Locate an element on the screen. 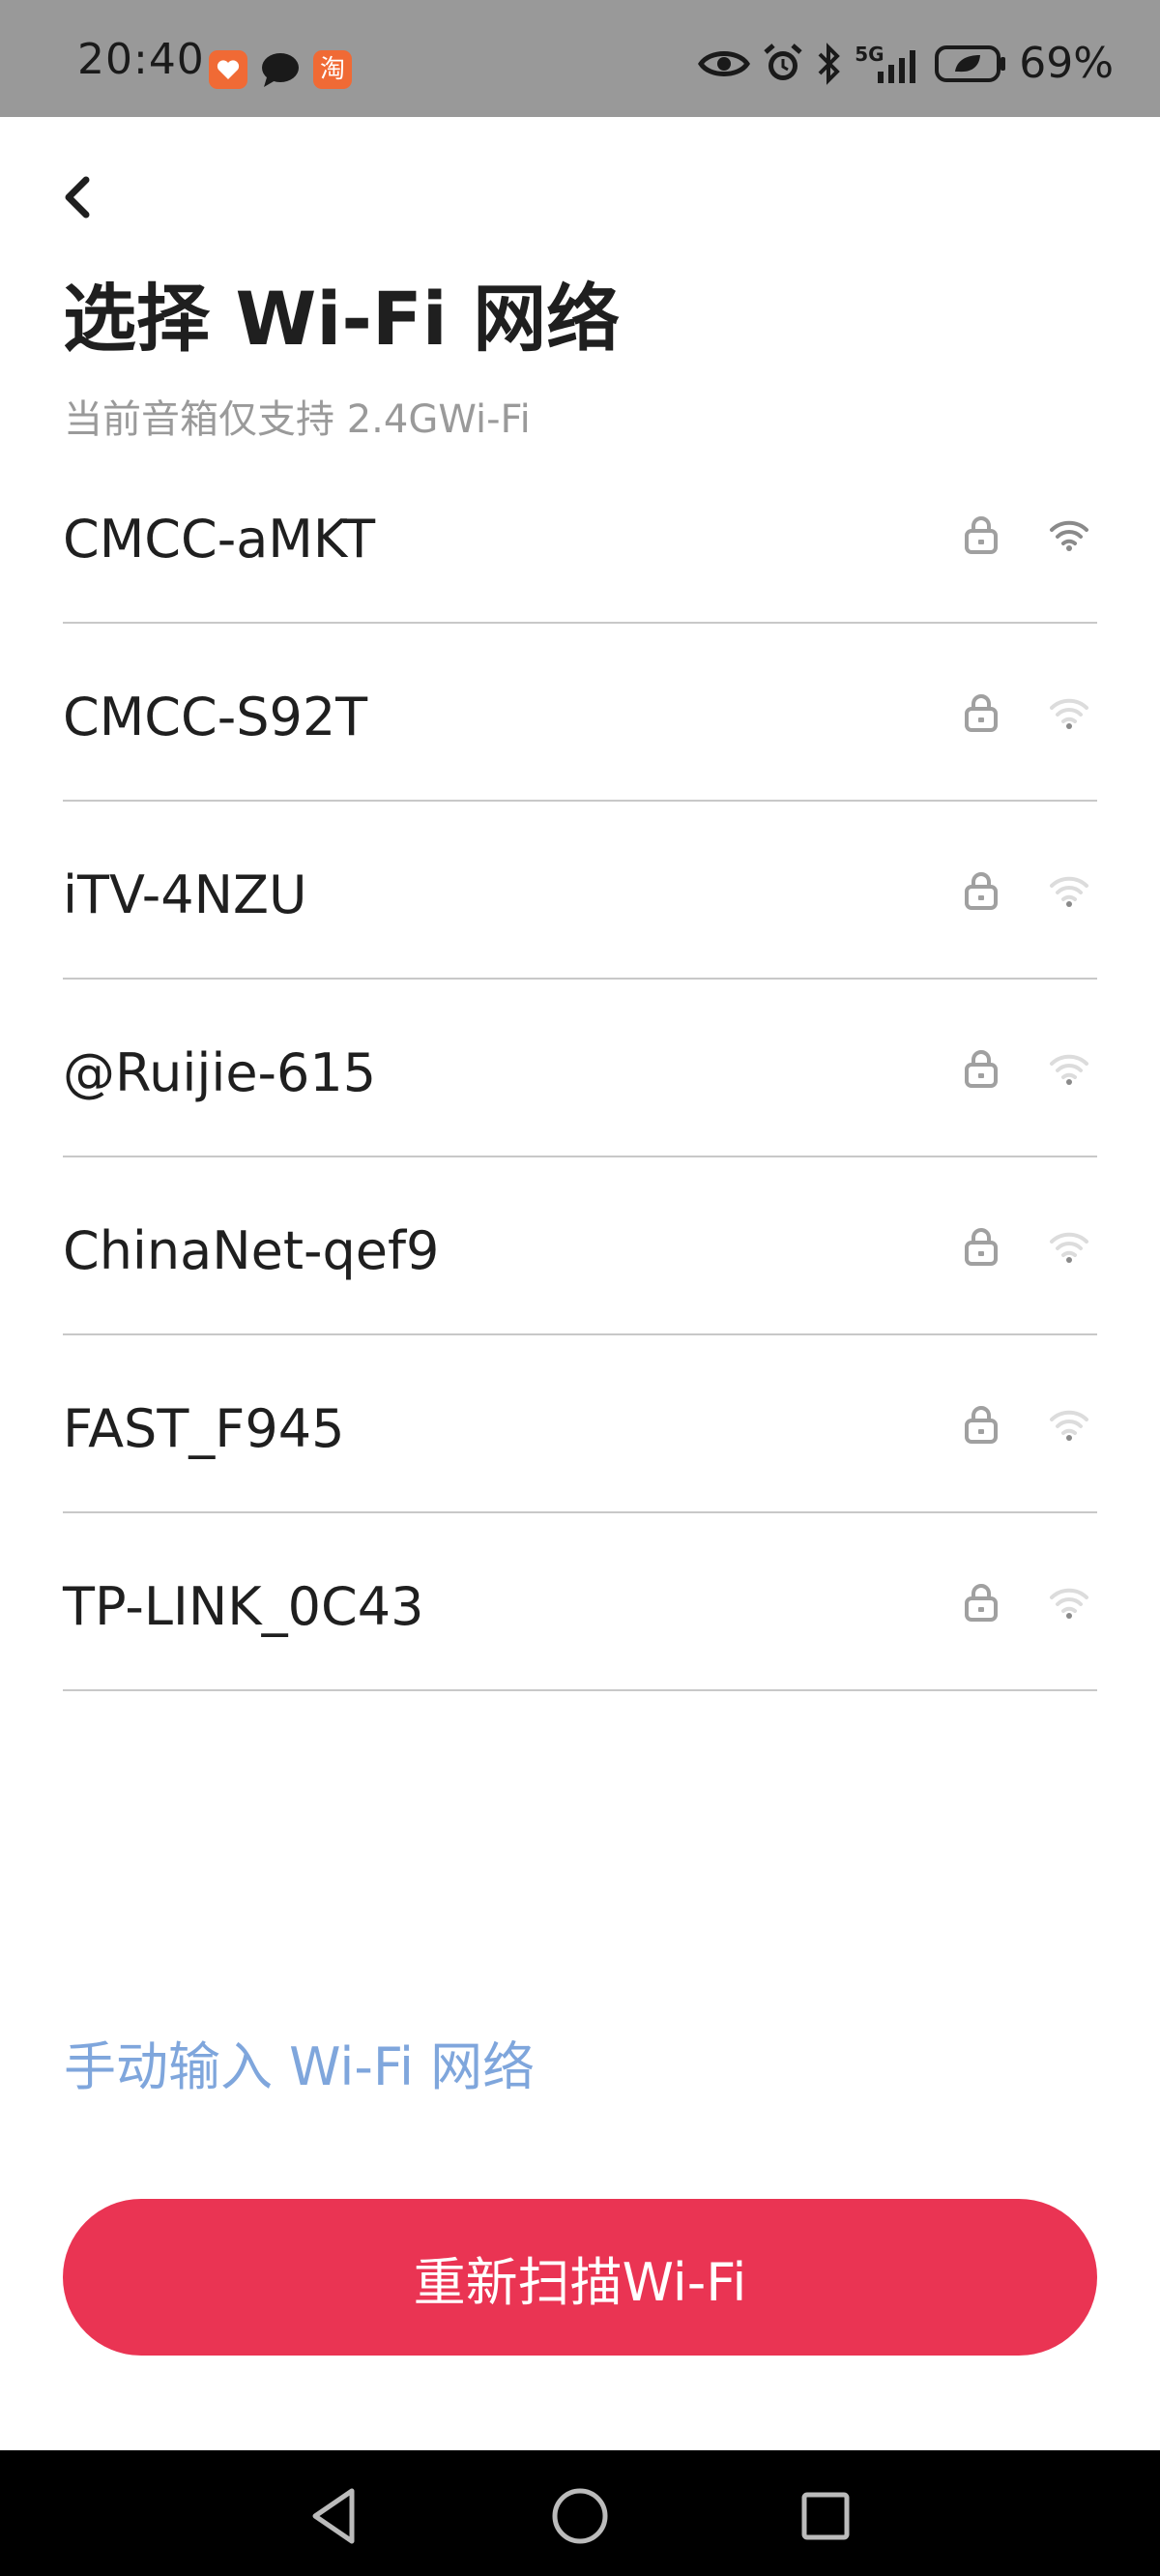 The width and height of the screenshot is (1160, 2576). network-ssid: CMCC-aMKT is located at coordinates (220, 539).